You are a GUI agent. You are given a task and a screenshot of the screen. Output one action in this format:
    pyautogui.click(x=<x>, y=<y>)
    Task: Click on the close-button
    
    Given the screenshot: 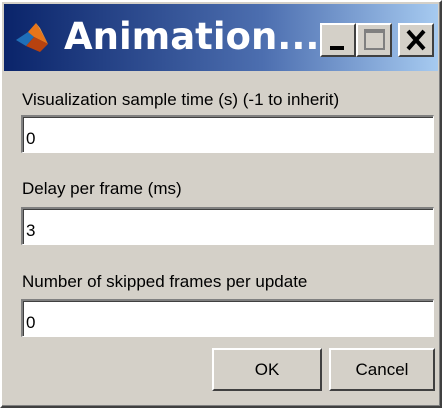 What is the action you would take?
    pyautogui.click(x=416, y=40)
    